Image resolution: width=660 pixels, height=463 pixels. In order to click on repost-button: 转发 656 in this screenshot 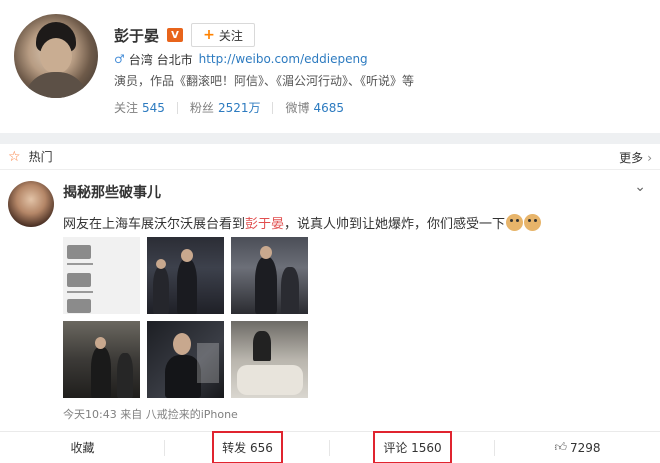, I will do `click(247, 447)`.